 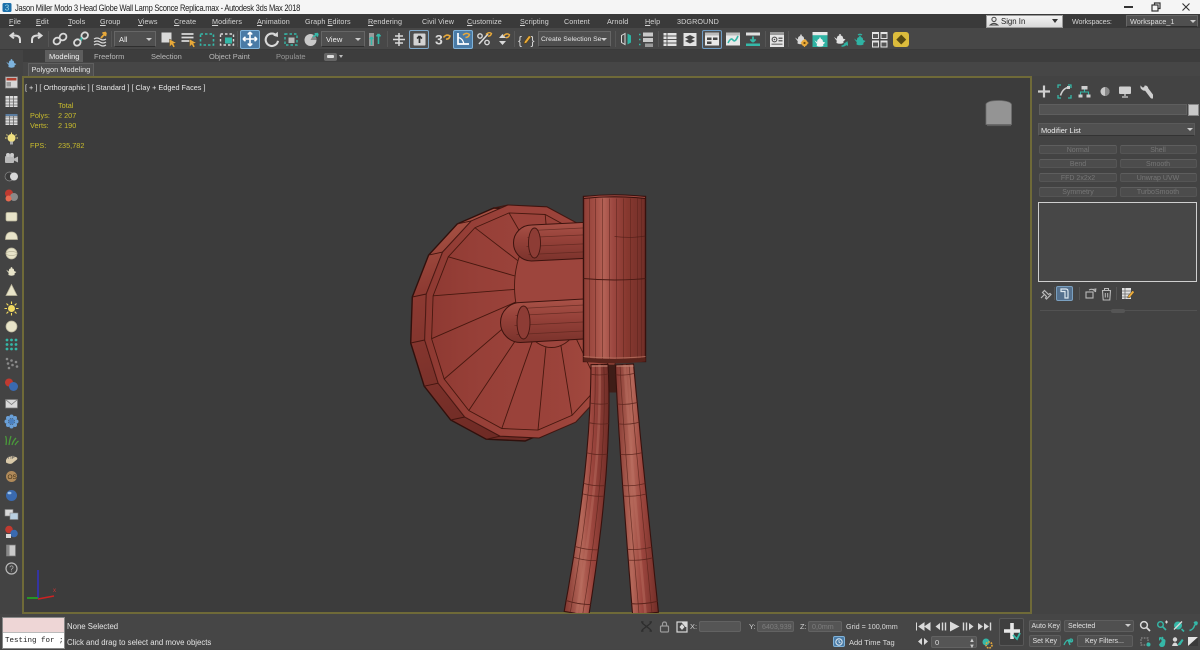 I want to click on svg-text: OS, so click(x=13, y=477).